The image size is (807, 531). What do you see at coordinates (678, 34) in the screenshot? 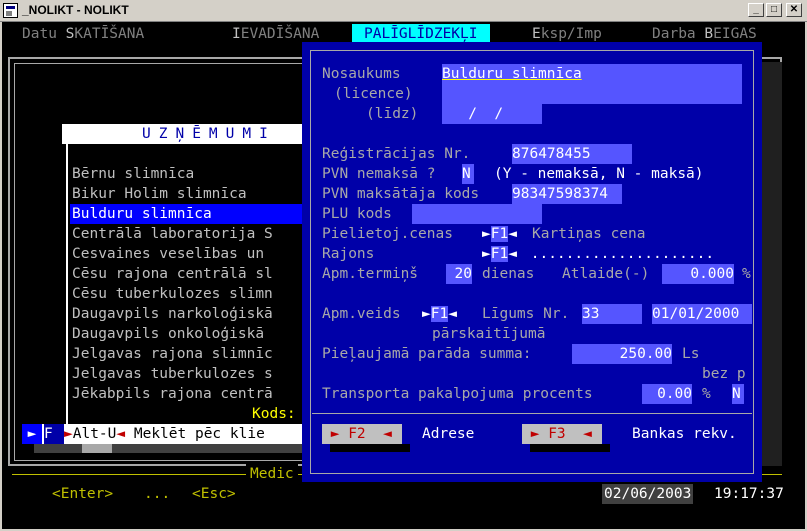
I see `menu-text: Darba` at bounding box center [678, 34].